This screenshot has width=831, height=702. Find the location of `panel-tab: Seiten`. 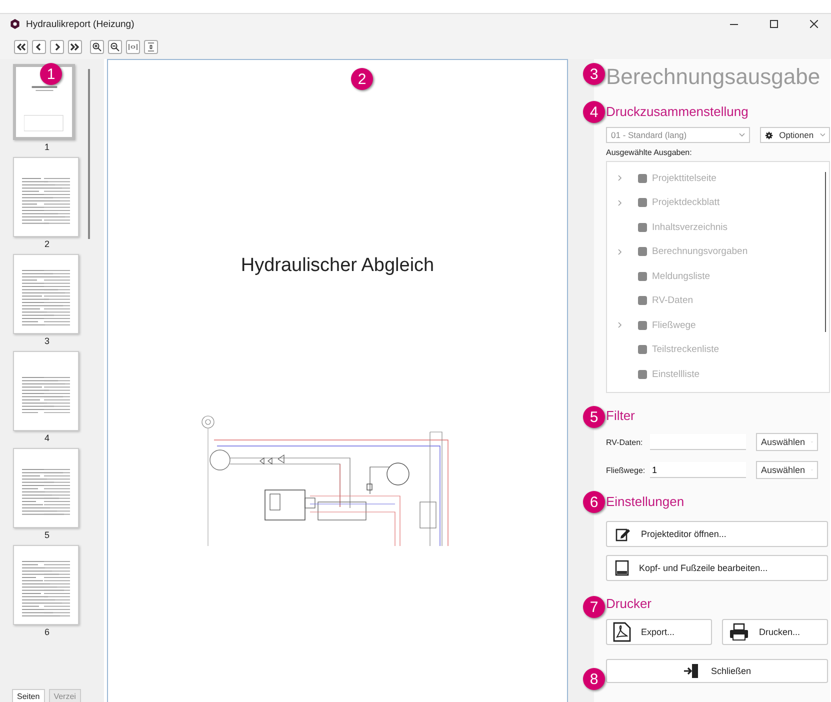

panel-tab: Seiten is located at coordinates (28, 695).